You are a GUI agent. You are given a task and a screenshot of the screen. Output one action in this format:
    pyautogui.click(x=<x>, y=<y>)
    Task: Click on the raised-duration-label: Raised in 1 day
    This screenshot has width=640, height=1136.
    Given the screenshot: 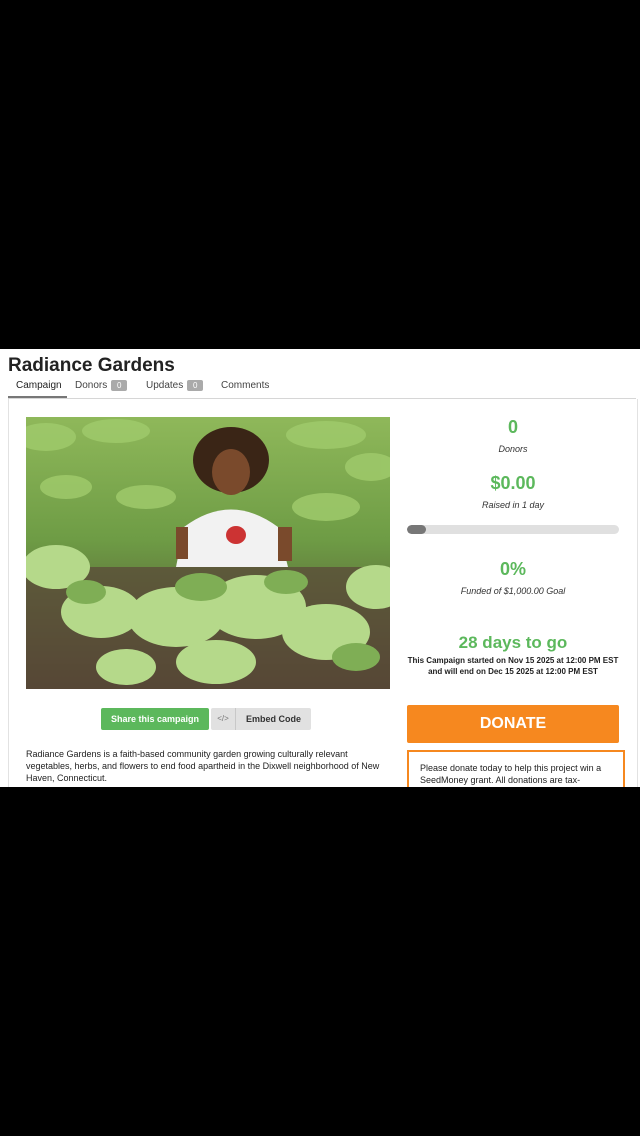 What is the action you would take?
    pyautogui.click(x=513, y=505)
    